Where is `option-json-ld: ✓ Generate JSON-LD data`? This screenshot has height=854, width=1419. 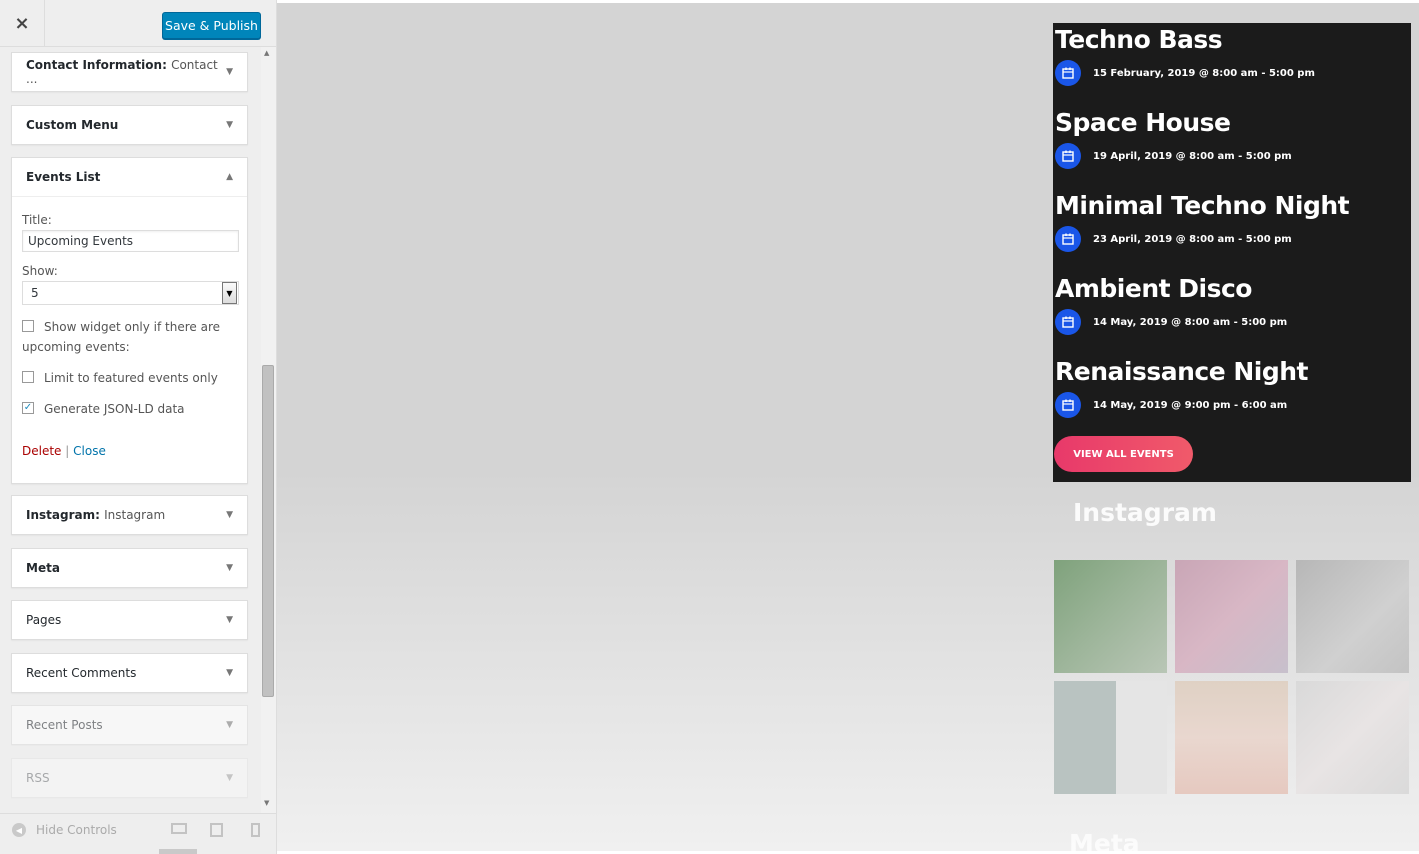 option-json-ld: ✓ Generate JSON-LD data is located at coordinates (129, 409).